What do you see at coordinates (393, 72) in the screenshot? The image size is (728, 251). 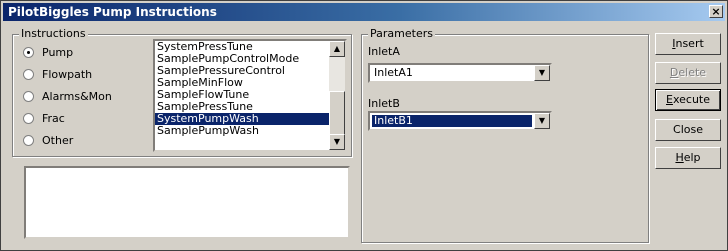 I see `inlet-a-value: InletA1` at bounding box center [393, 72].